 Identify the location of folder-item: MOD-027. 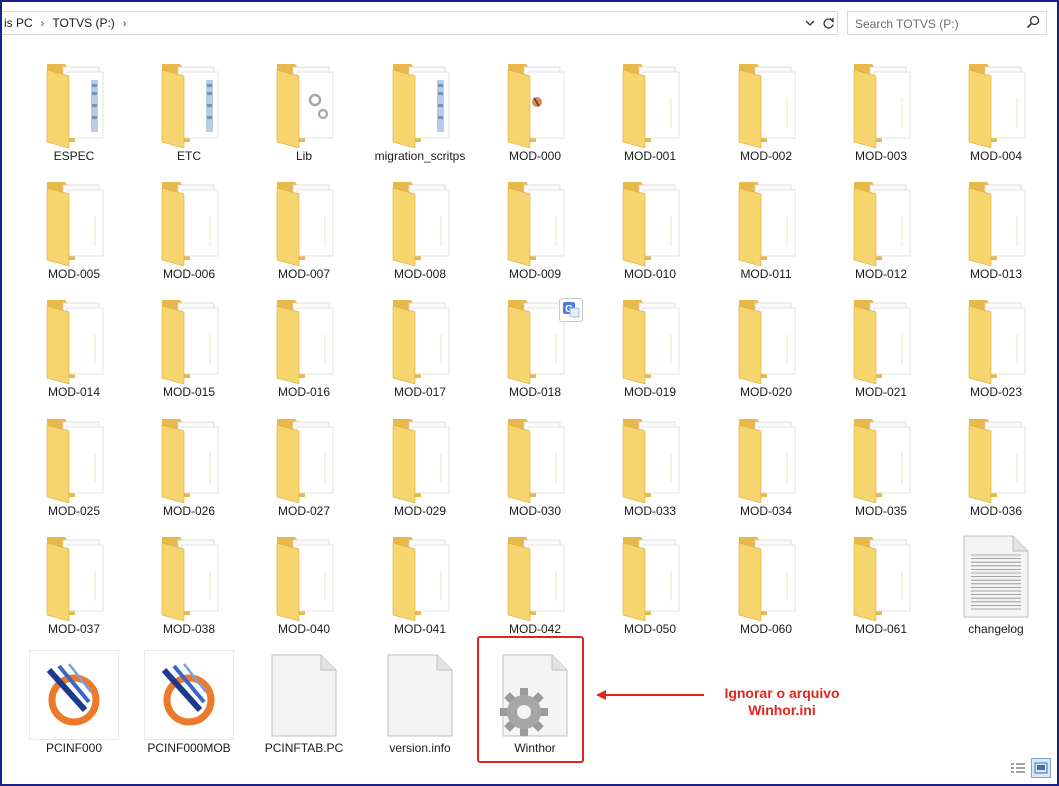
(304, 465).